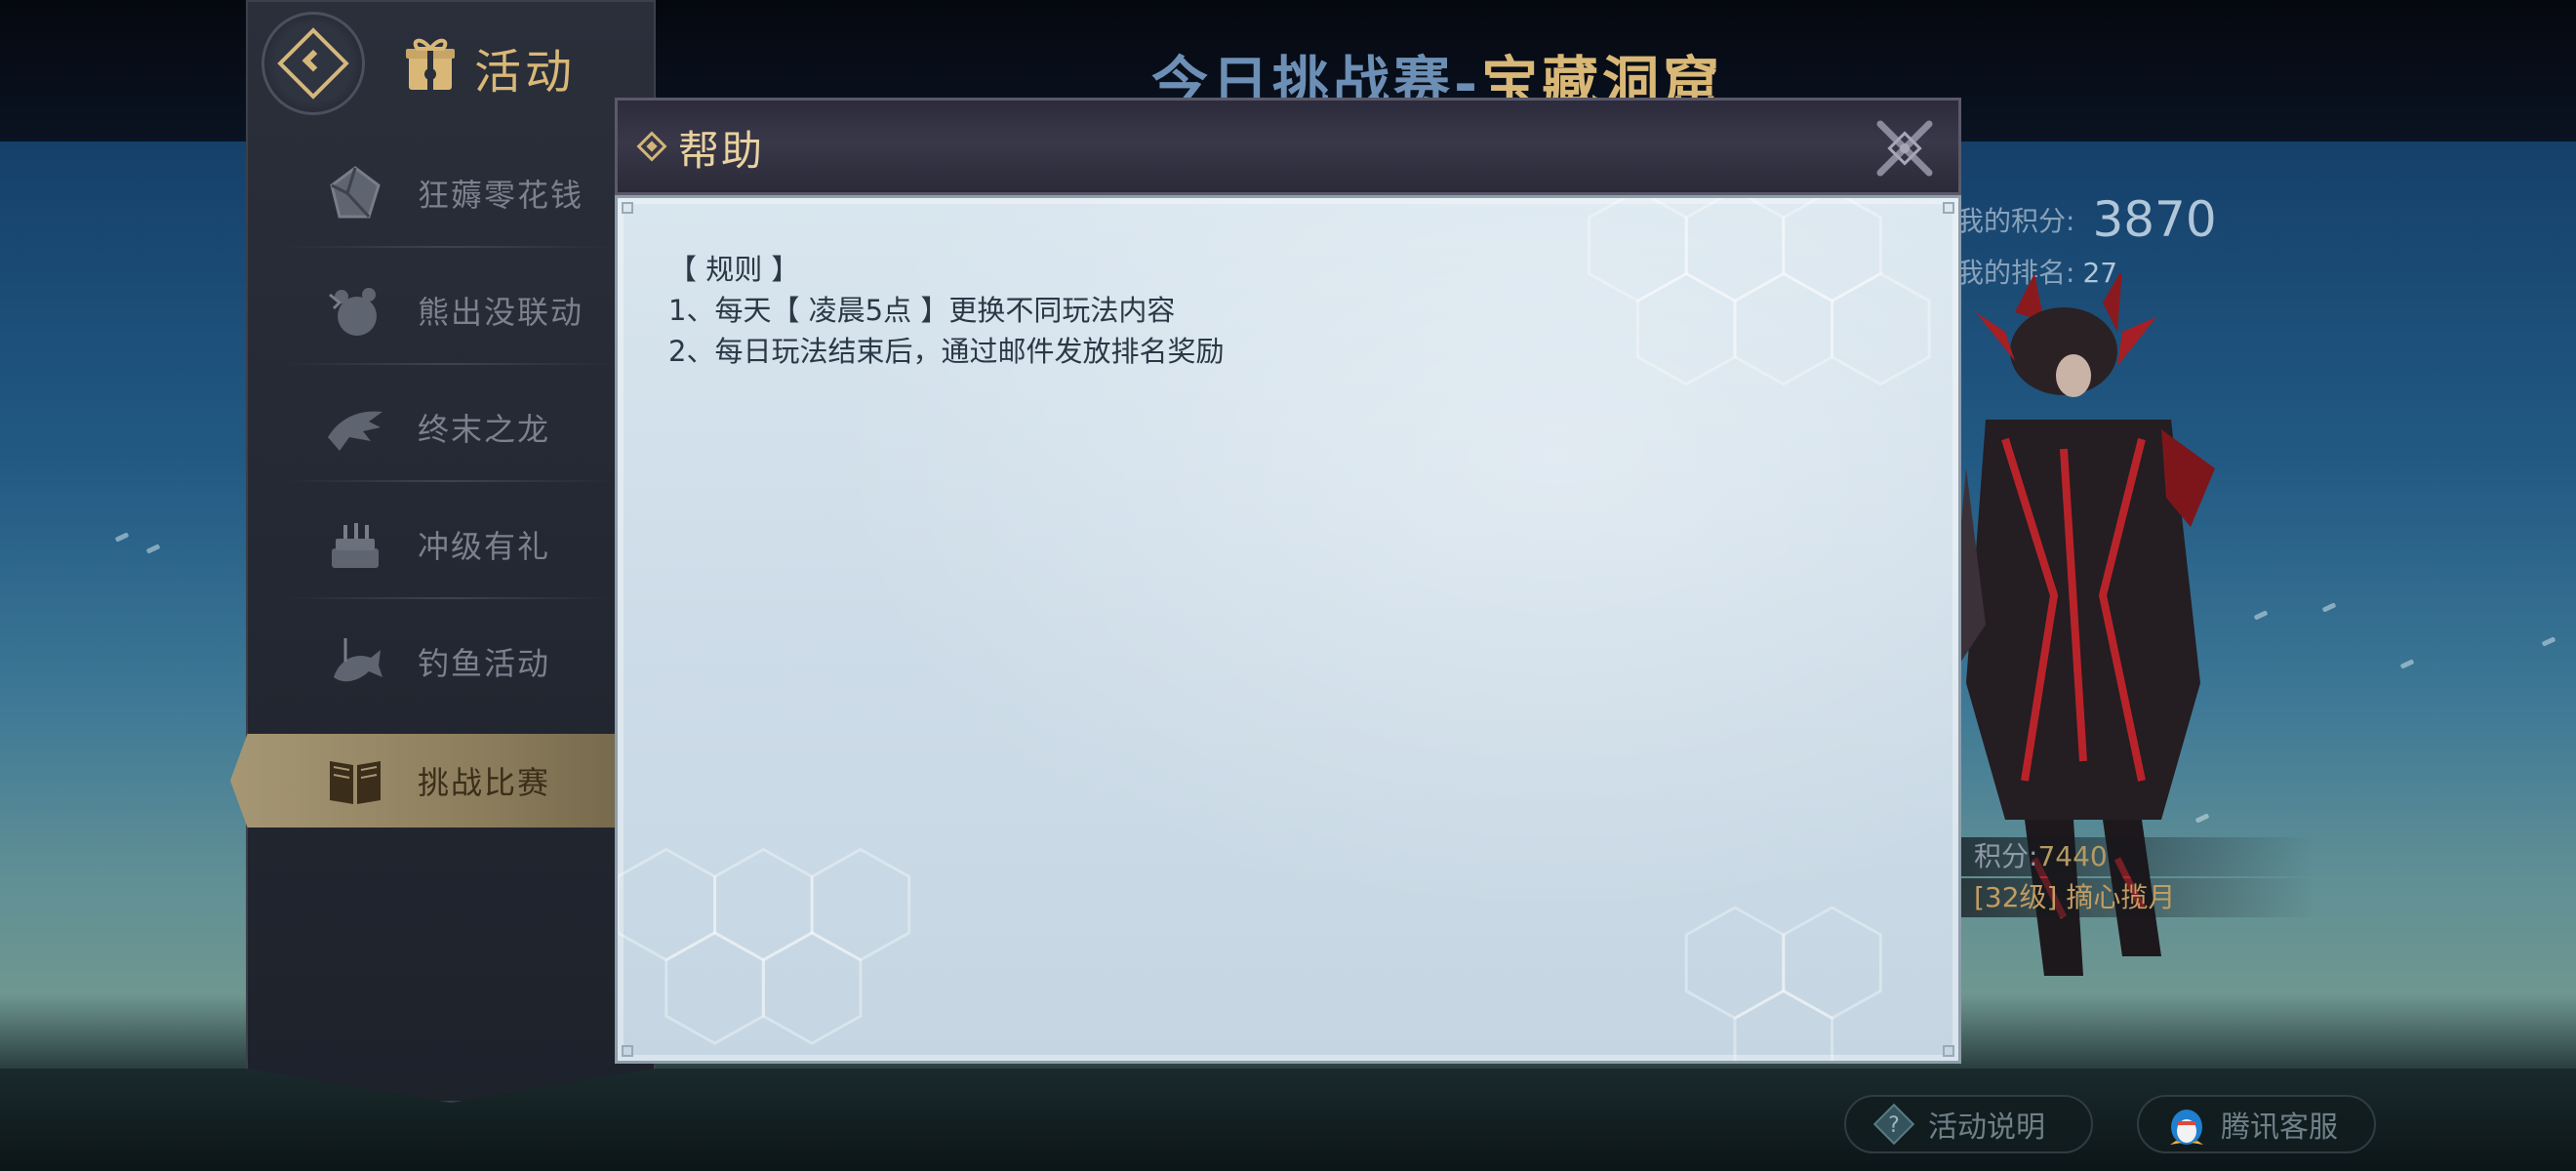 This screenshot has width=2576, height=1171. What do you see at coordinates (1288, 146) in the screenshot?
I see `help-dialog-header: 帮助` at bounding box center [1288, 146].